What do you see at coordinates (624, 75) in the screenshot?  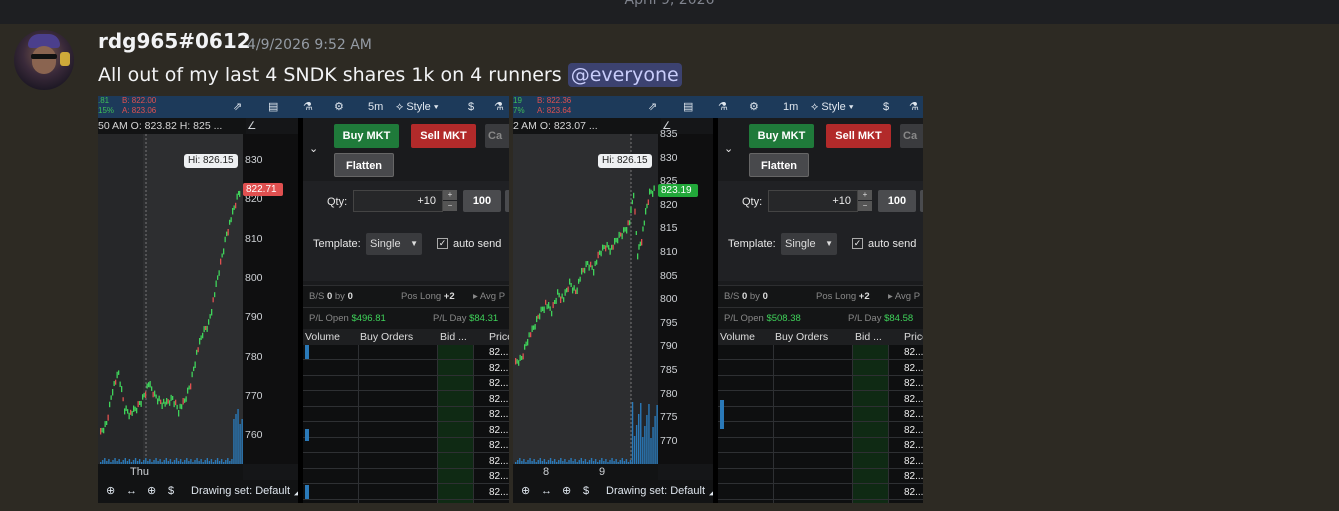 I see `everyone-mention: @everyone` at bounding box center [624, 75].